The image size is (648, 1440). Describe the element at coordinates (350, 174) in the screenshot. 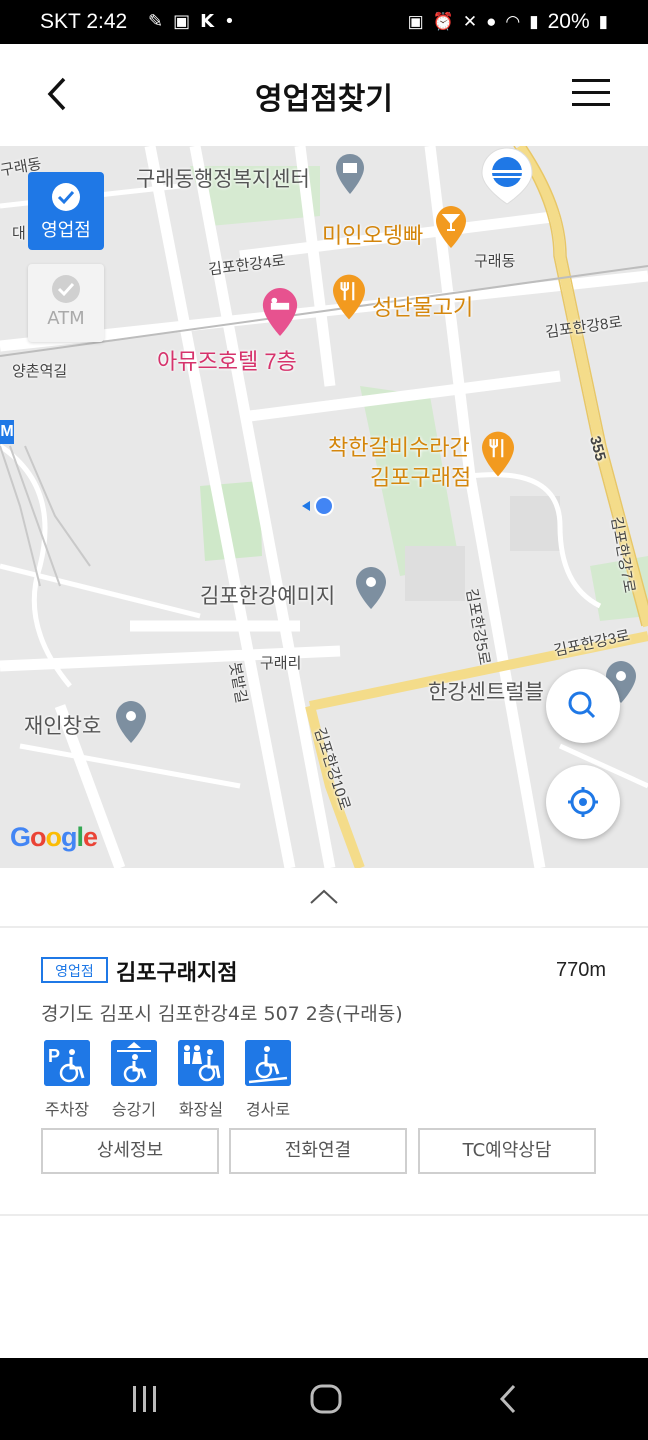

I see `government-pin-icon` at that location.